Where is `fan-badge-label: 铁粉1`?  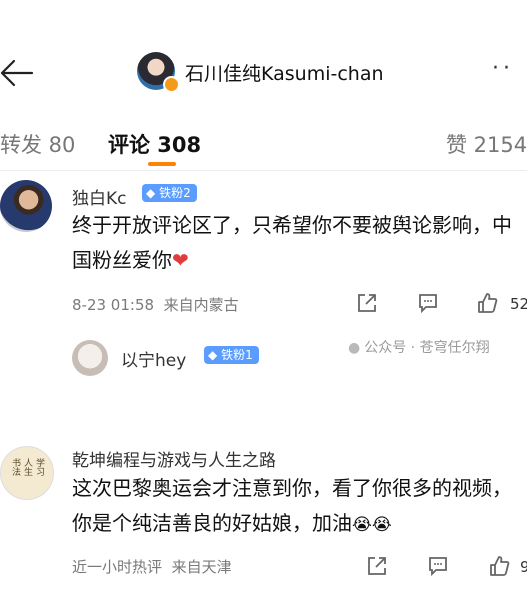
fan-badge-label: 铁粉1 is located at coordinates (237, 355).